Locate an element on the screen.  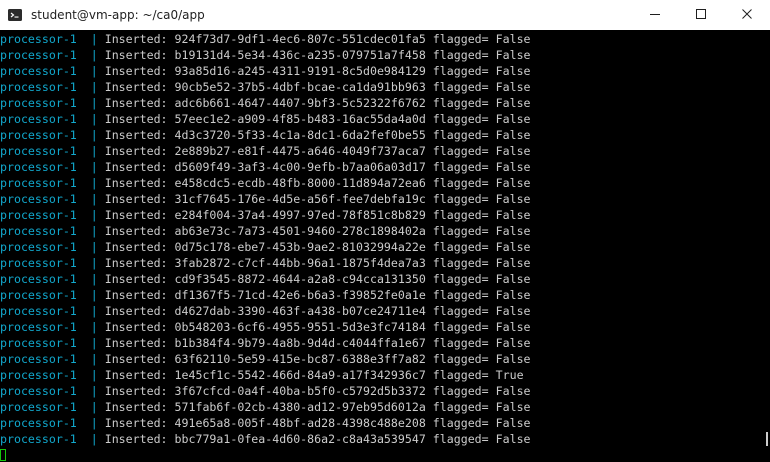
log-record-id: e284f004-37a4-4997-97ed-78f851c8b829 is located at coordinates (300, 215).